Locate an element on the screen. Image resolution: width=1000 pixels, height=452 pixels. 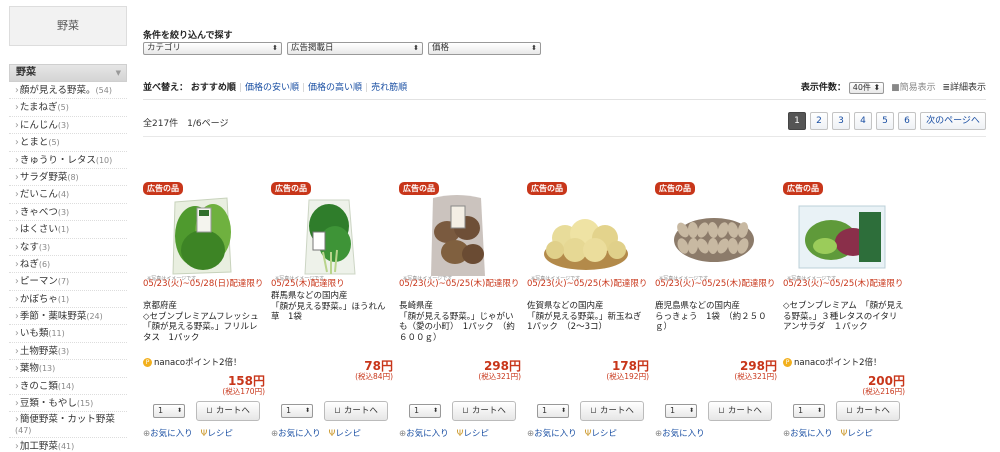
product-description: 群馬県などの国内産 「顔が見える野菜。」ほうれん草 1袋 is located at coordinates (332, 307).